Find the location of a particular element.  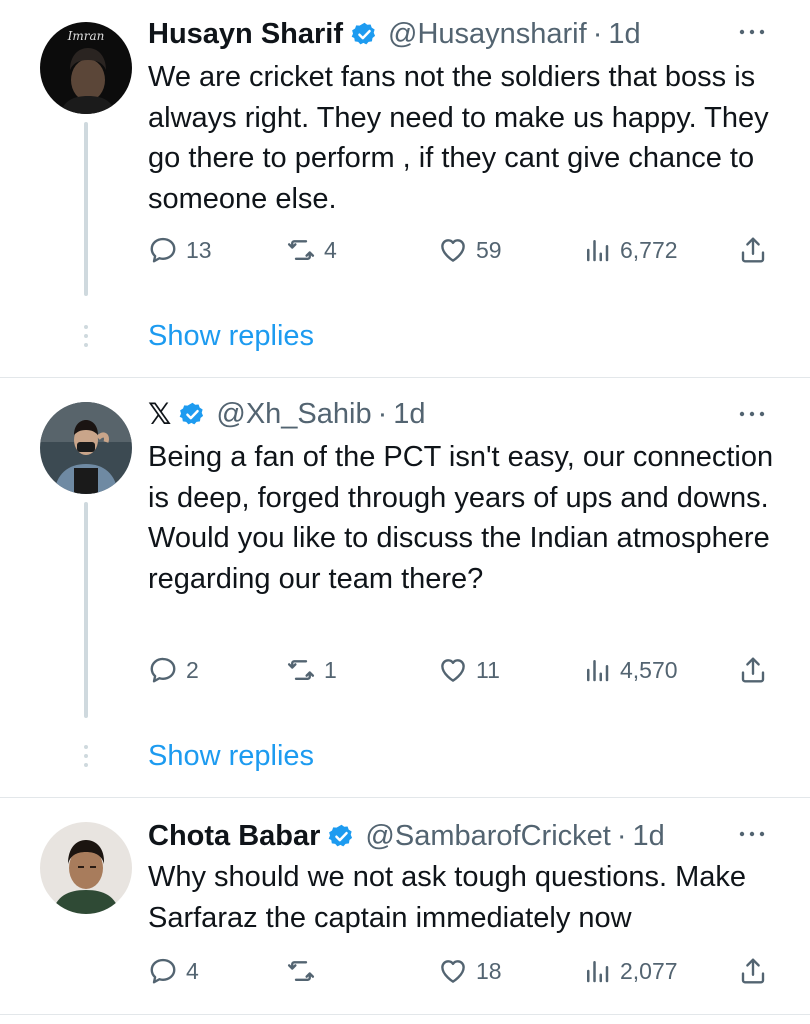

views-button: 6,772 is located at coordinates (630, 250).